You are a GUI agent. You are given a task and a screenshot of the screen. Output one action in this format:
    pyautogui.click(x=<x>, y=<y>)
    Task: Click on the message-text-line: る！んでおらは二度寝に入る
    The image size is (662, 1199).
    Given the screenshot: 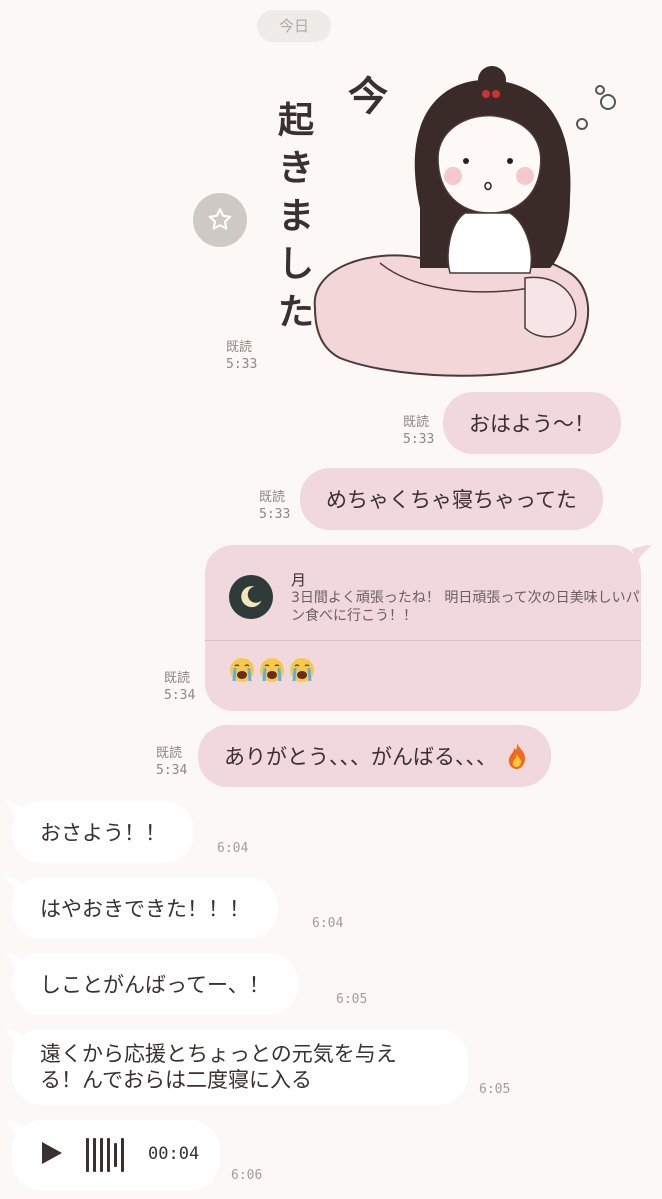 What is the action you would take?
    pyautogui.click(x=176, y=1080)
    